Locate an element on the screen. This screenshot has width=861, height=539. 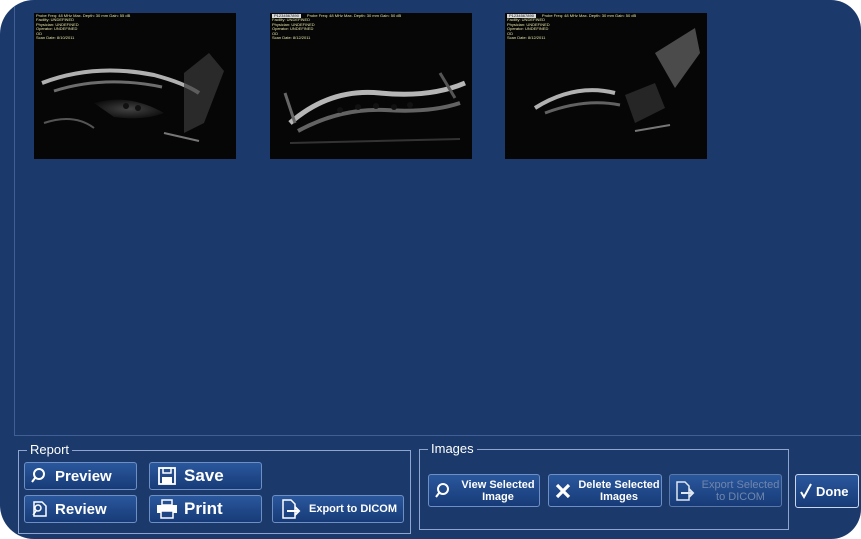
done-label: Done is located at coordinates (832, 491).